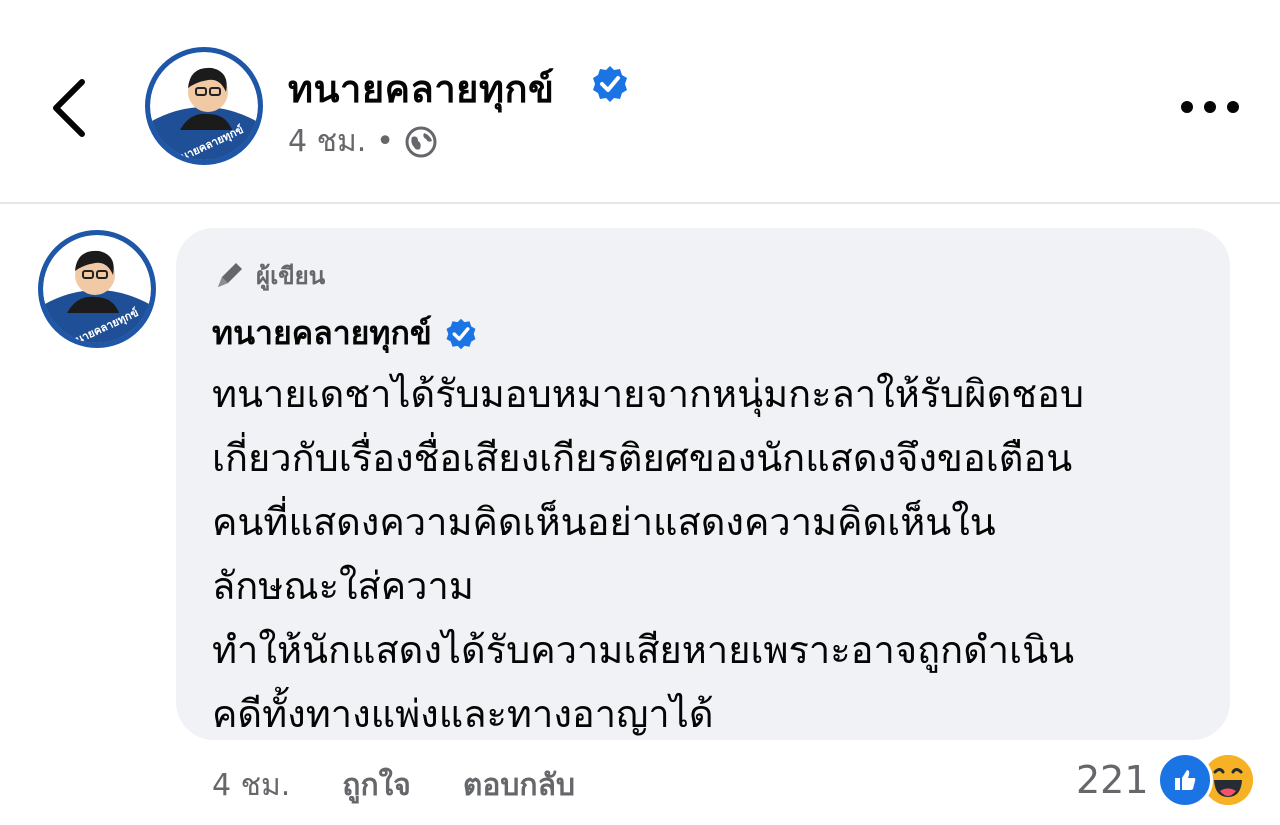 The height and width of the screenshot is (825, 1280). I want to click on back-button, so click(70, 107).